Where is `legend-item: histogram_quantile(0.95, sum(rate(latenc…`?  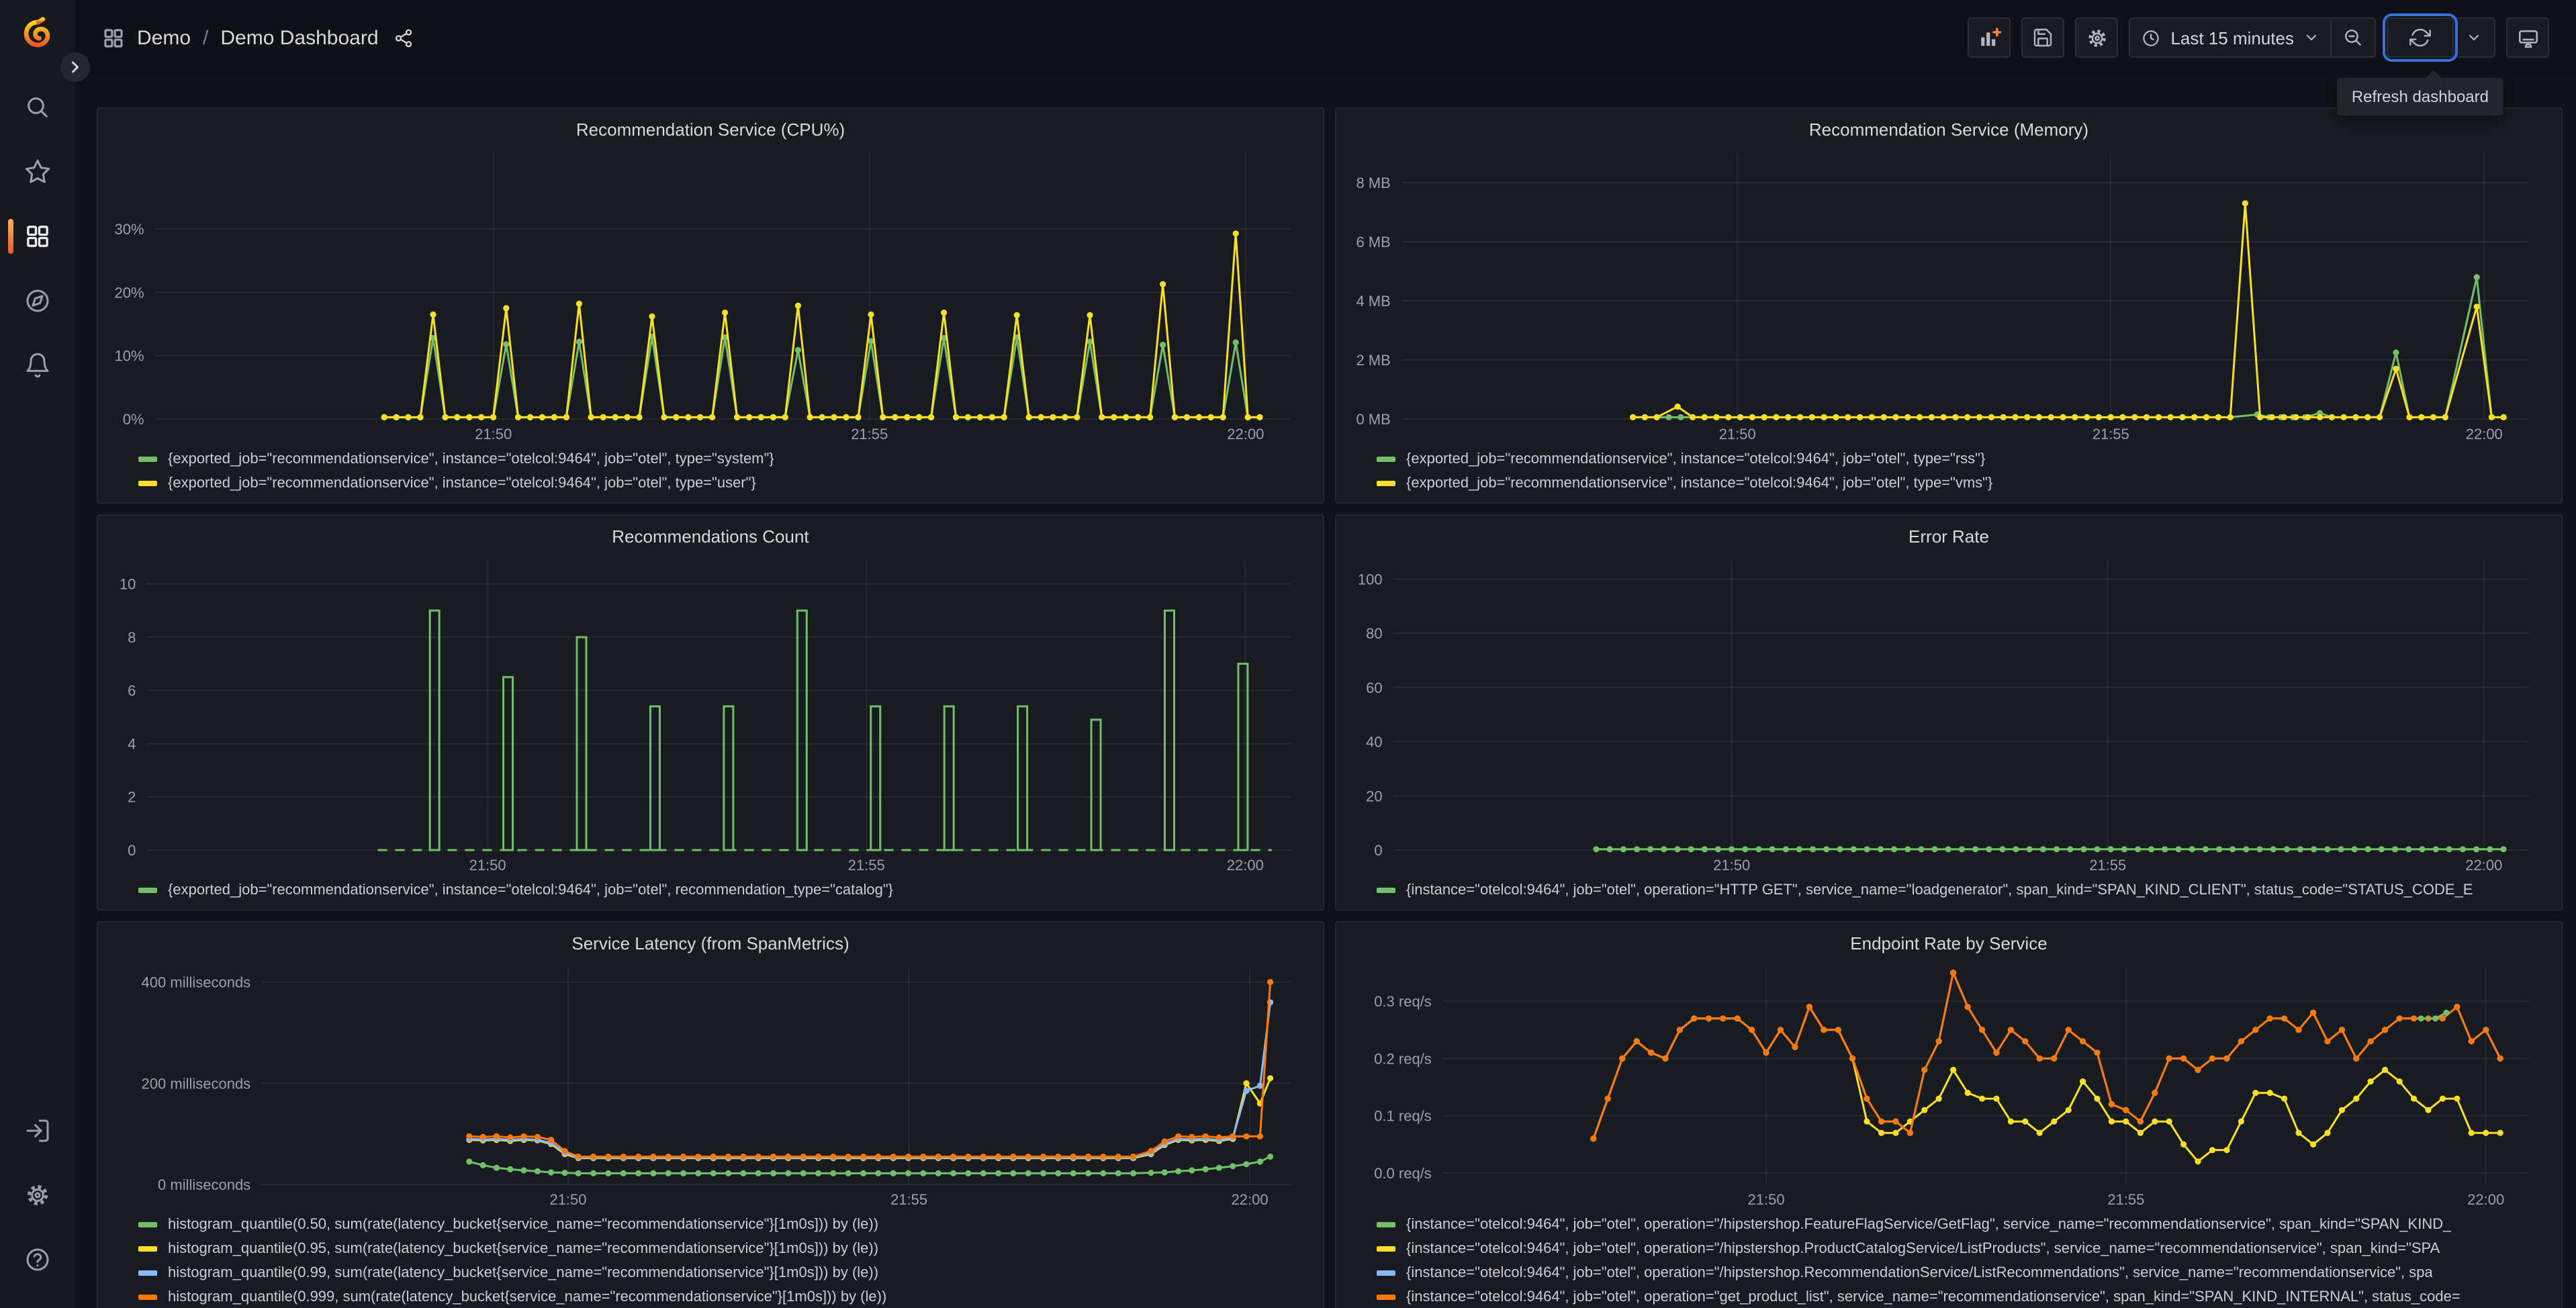 legend-item: histogram_quantile(0.95, sum(rate(latenc… is located at coordinates (723, 1249).